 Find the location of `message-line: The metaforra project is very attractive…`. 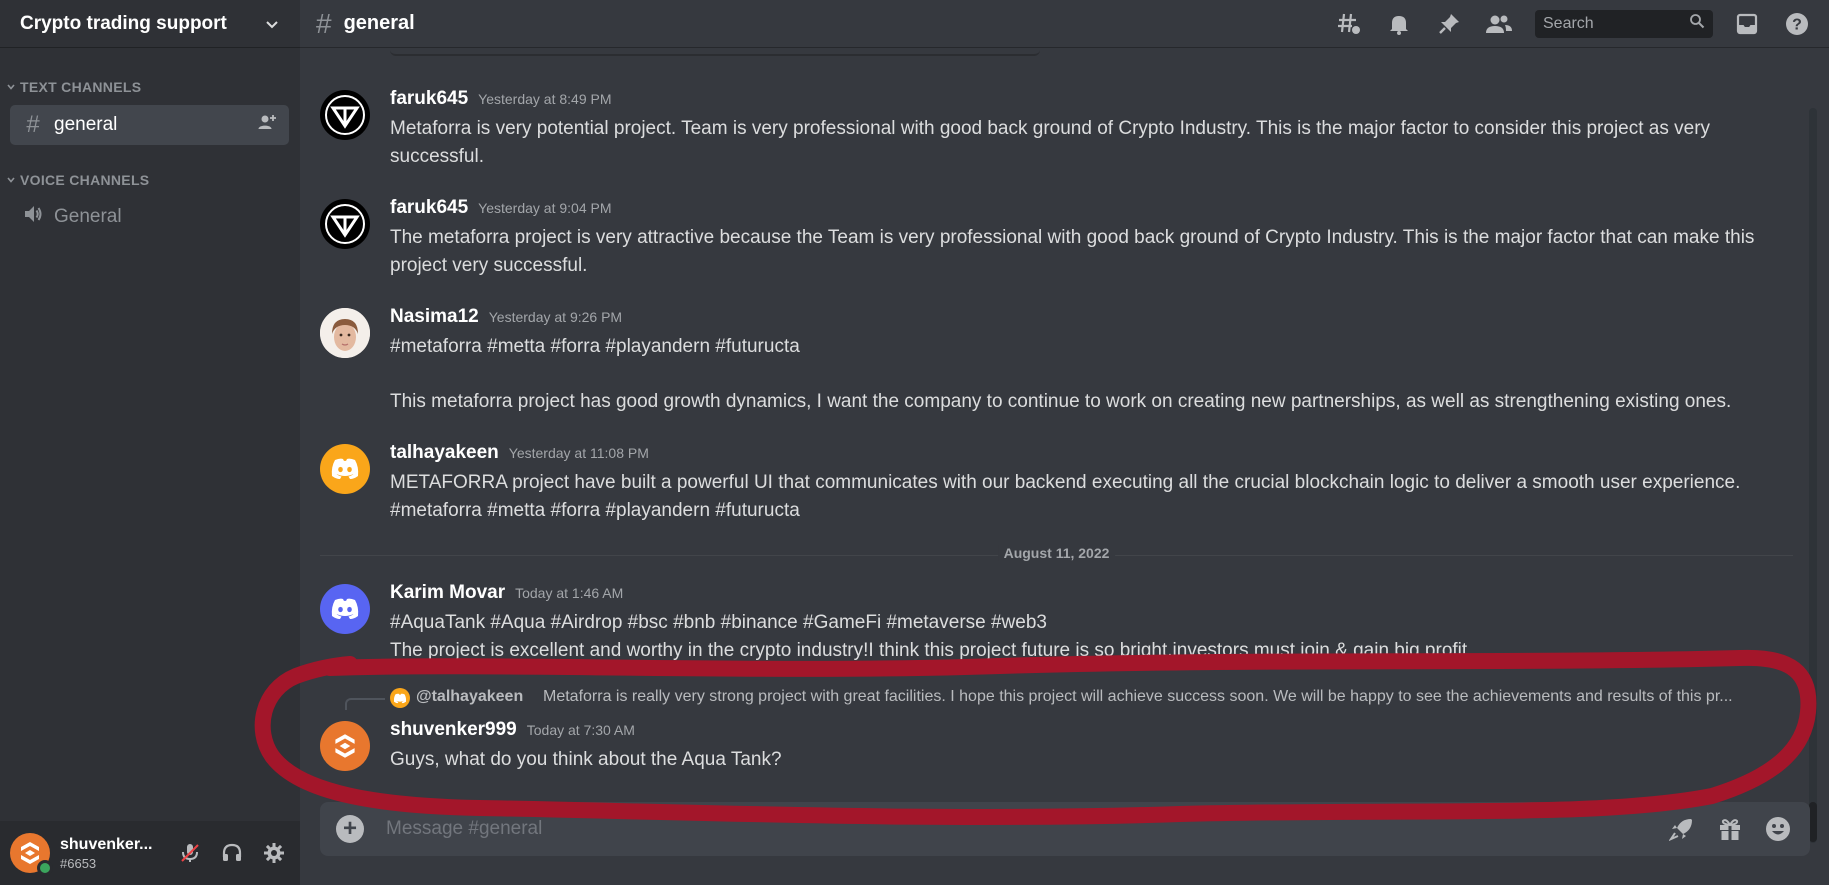

message-line: The metaforra project is very attractive… is located at coordinates (1072, 237).